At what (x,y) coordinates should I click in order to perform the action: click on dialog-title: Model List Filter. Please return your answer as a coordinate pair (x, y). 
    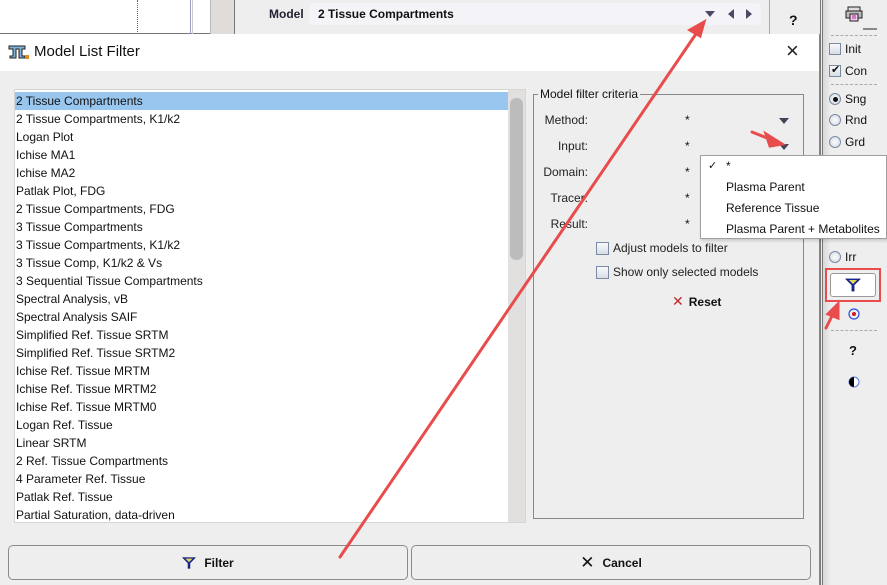
    Looking at the image, I should click on (87, 51).